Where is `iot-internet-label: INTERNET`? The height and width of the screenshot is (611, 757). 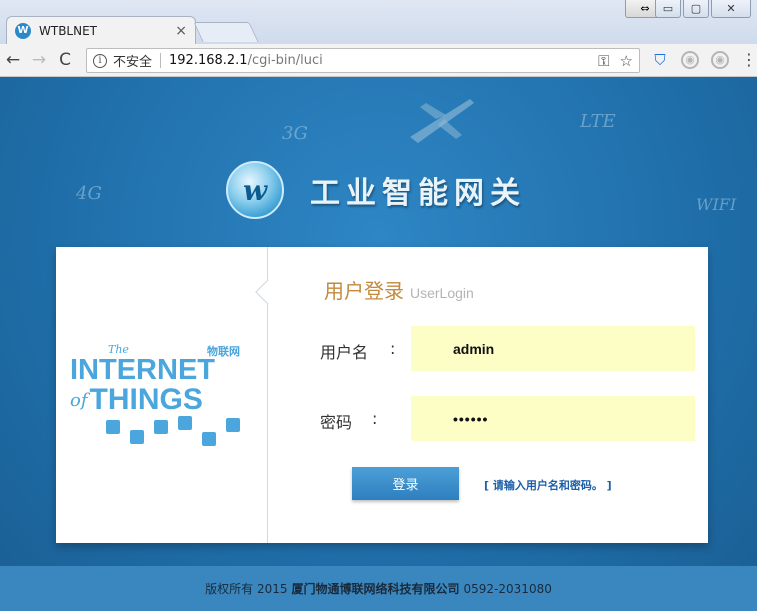
iot-internet-label: INTERNET is located at coordinates (142, 370).